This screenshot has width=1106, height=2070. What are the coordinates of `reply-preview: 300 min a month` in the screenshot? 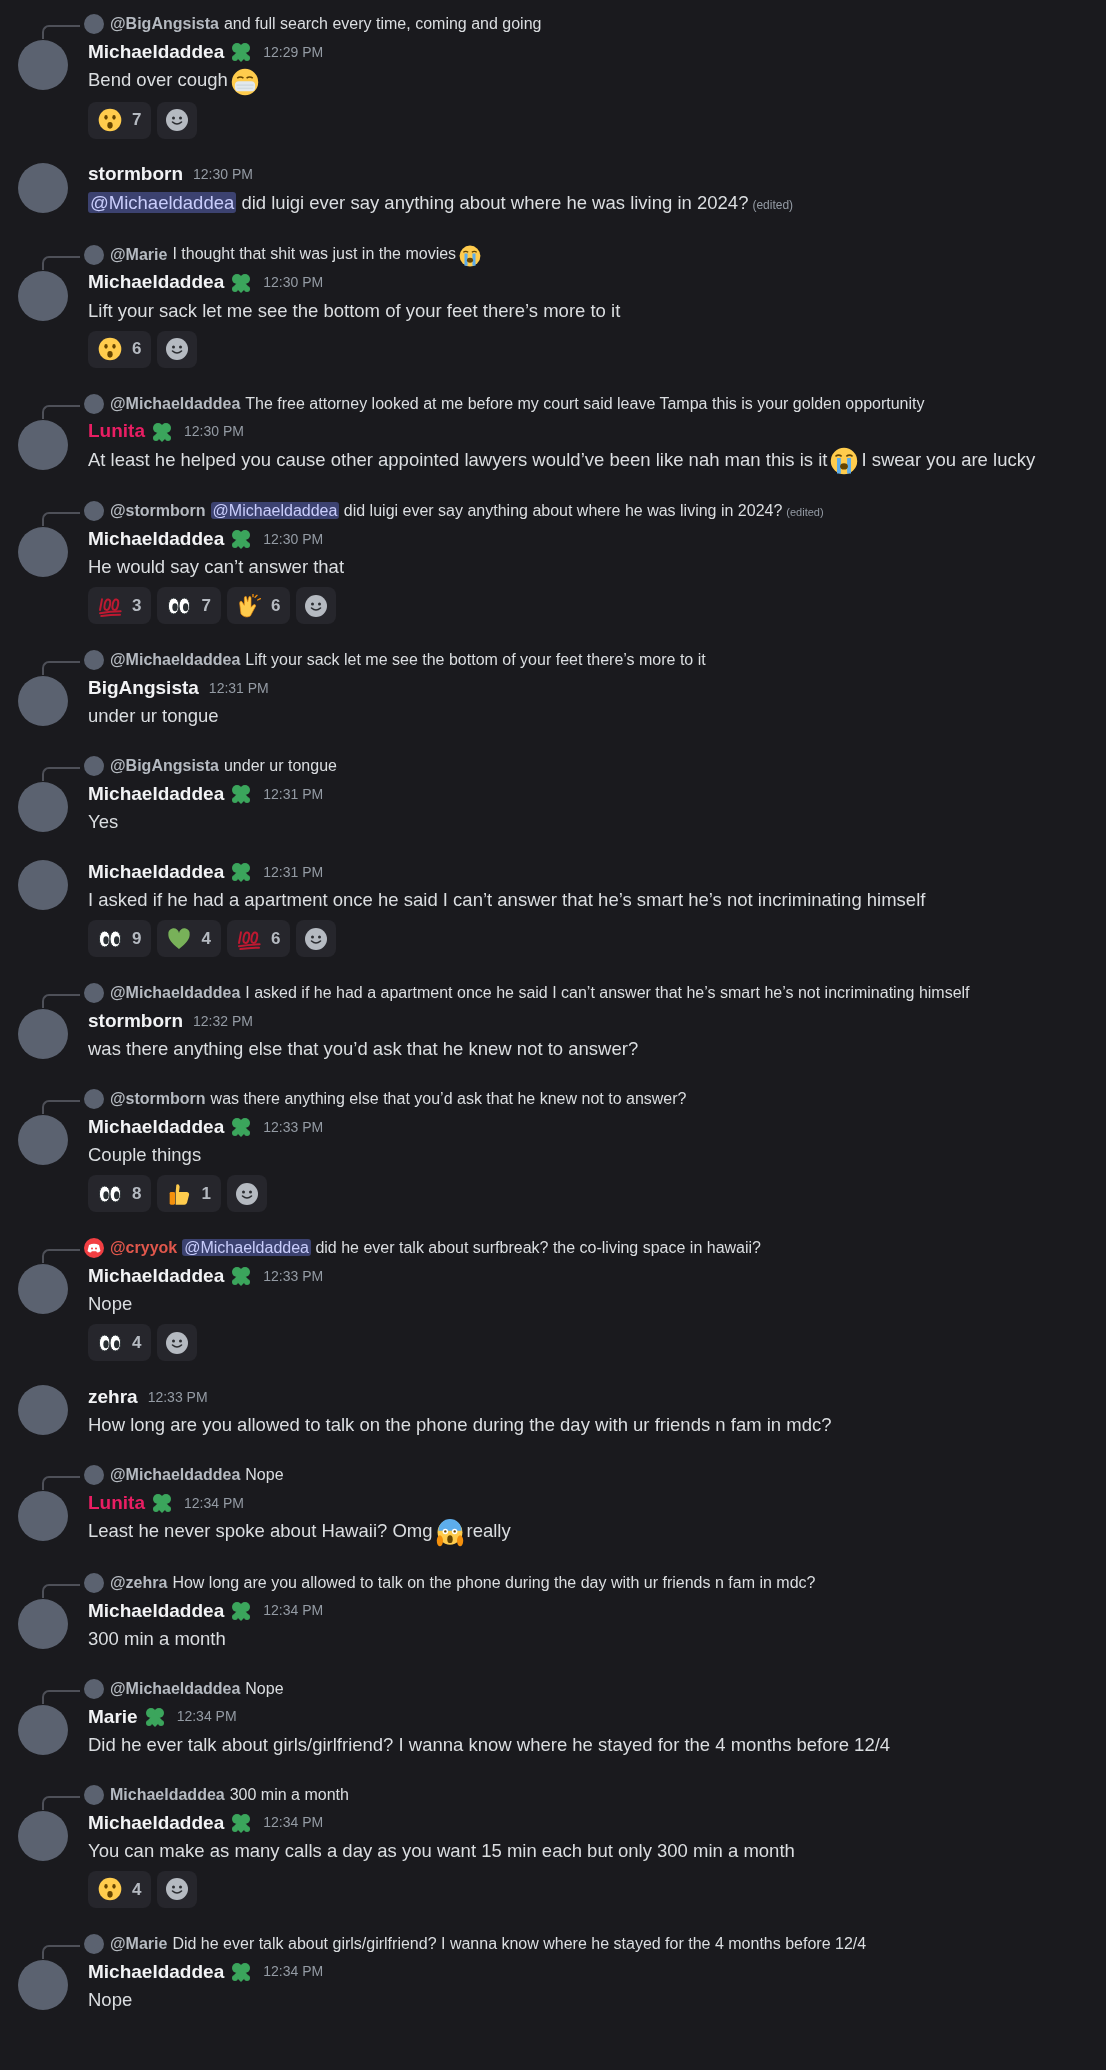 It's located at (289, 1794).